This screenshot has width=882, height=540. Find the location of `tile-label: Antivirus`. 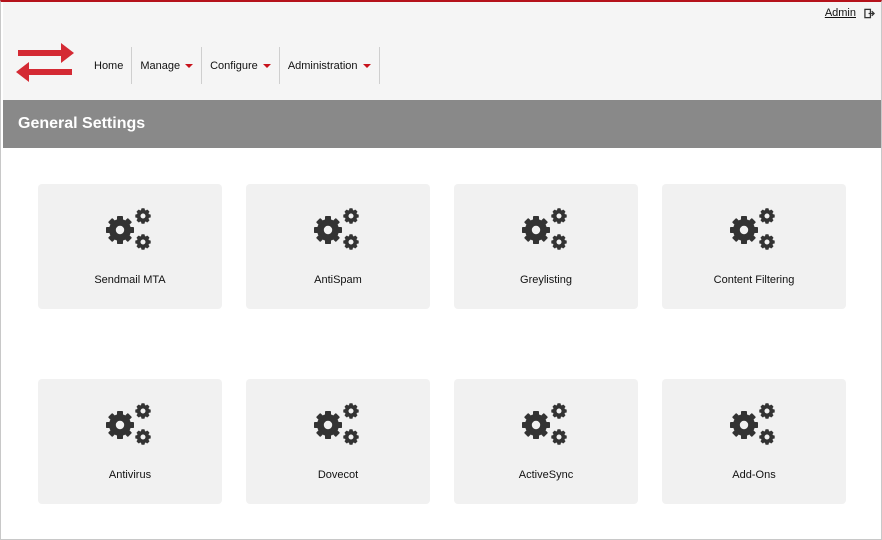

tile-label: Antivirus is located at coordinates (130, 475).